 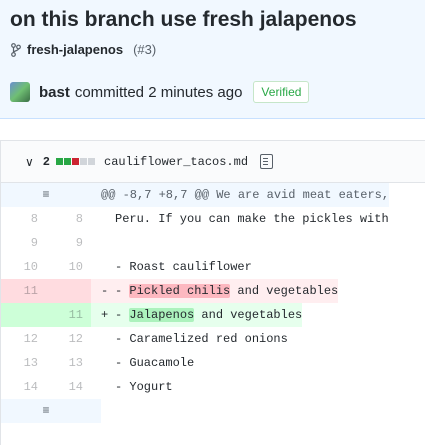 I want to click on commit-time: committed 2 minutes ago, so click(x=158, y=92).